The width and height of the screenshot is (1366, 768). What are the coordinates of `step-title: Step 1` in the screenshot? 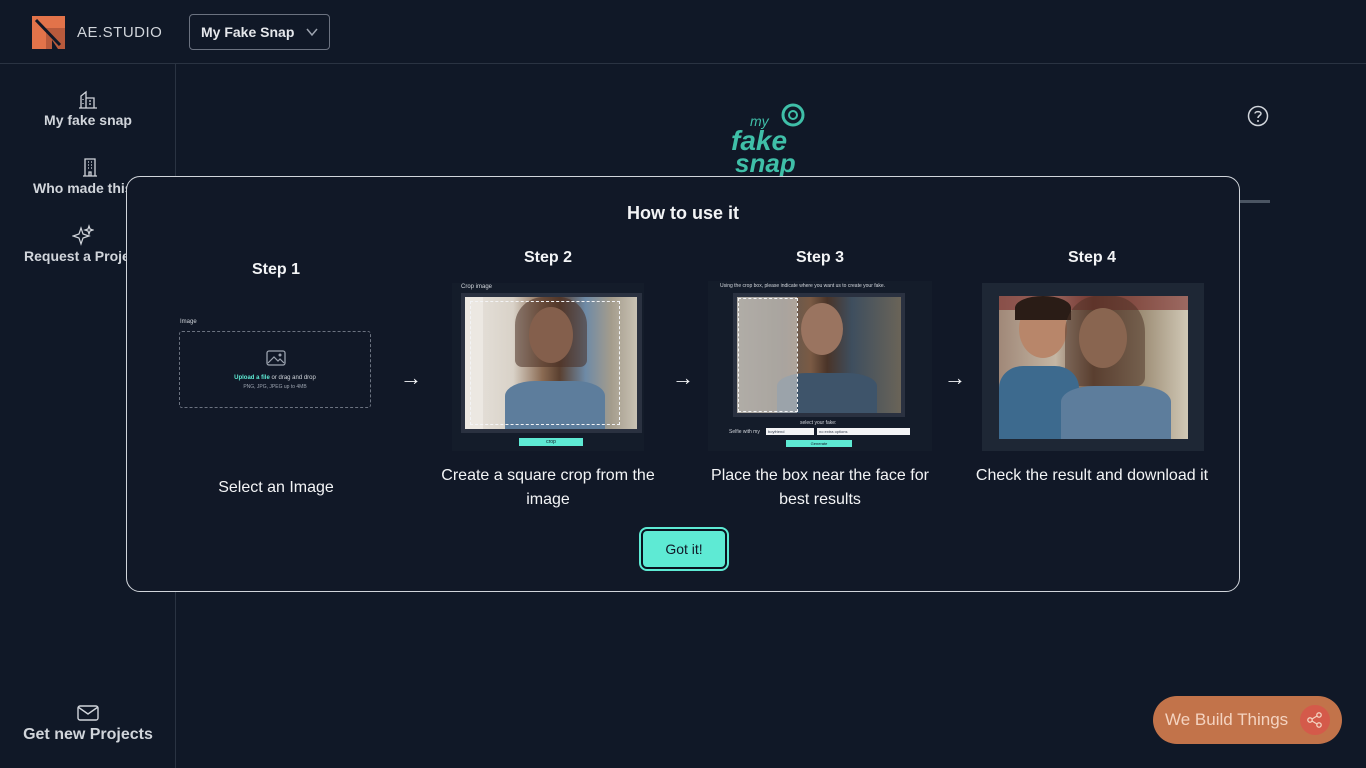 It's located at (275, 269).